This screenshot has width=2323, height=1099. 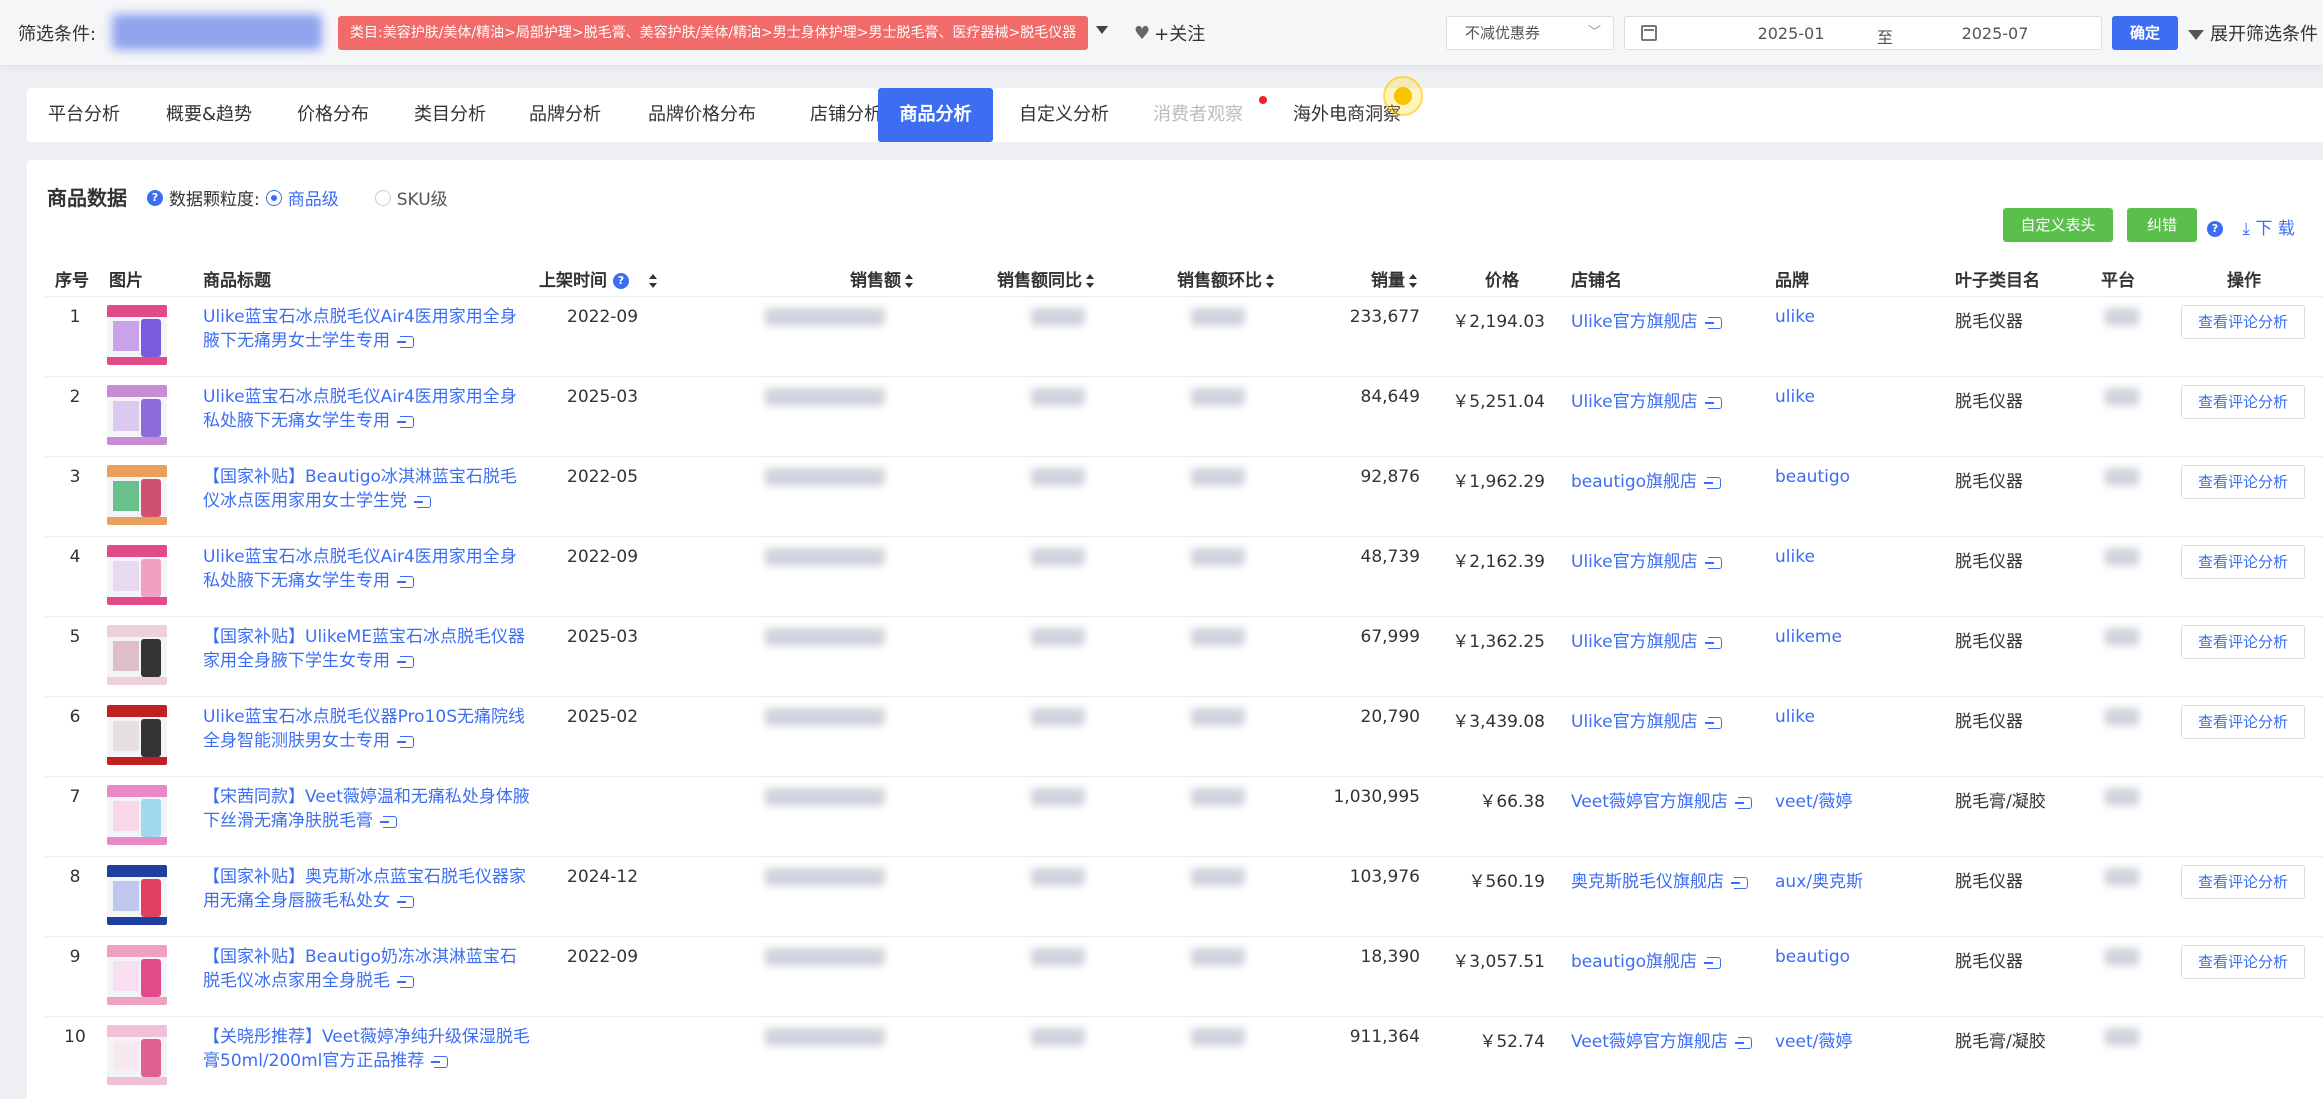 I want to click on date-from: 2025-01, so click(x=1791, y=33).